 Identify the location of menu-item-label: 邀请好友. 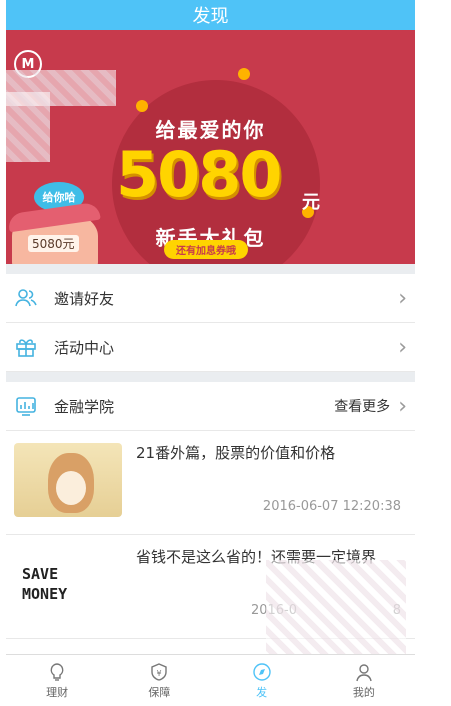
(84, 298).